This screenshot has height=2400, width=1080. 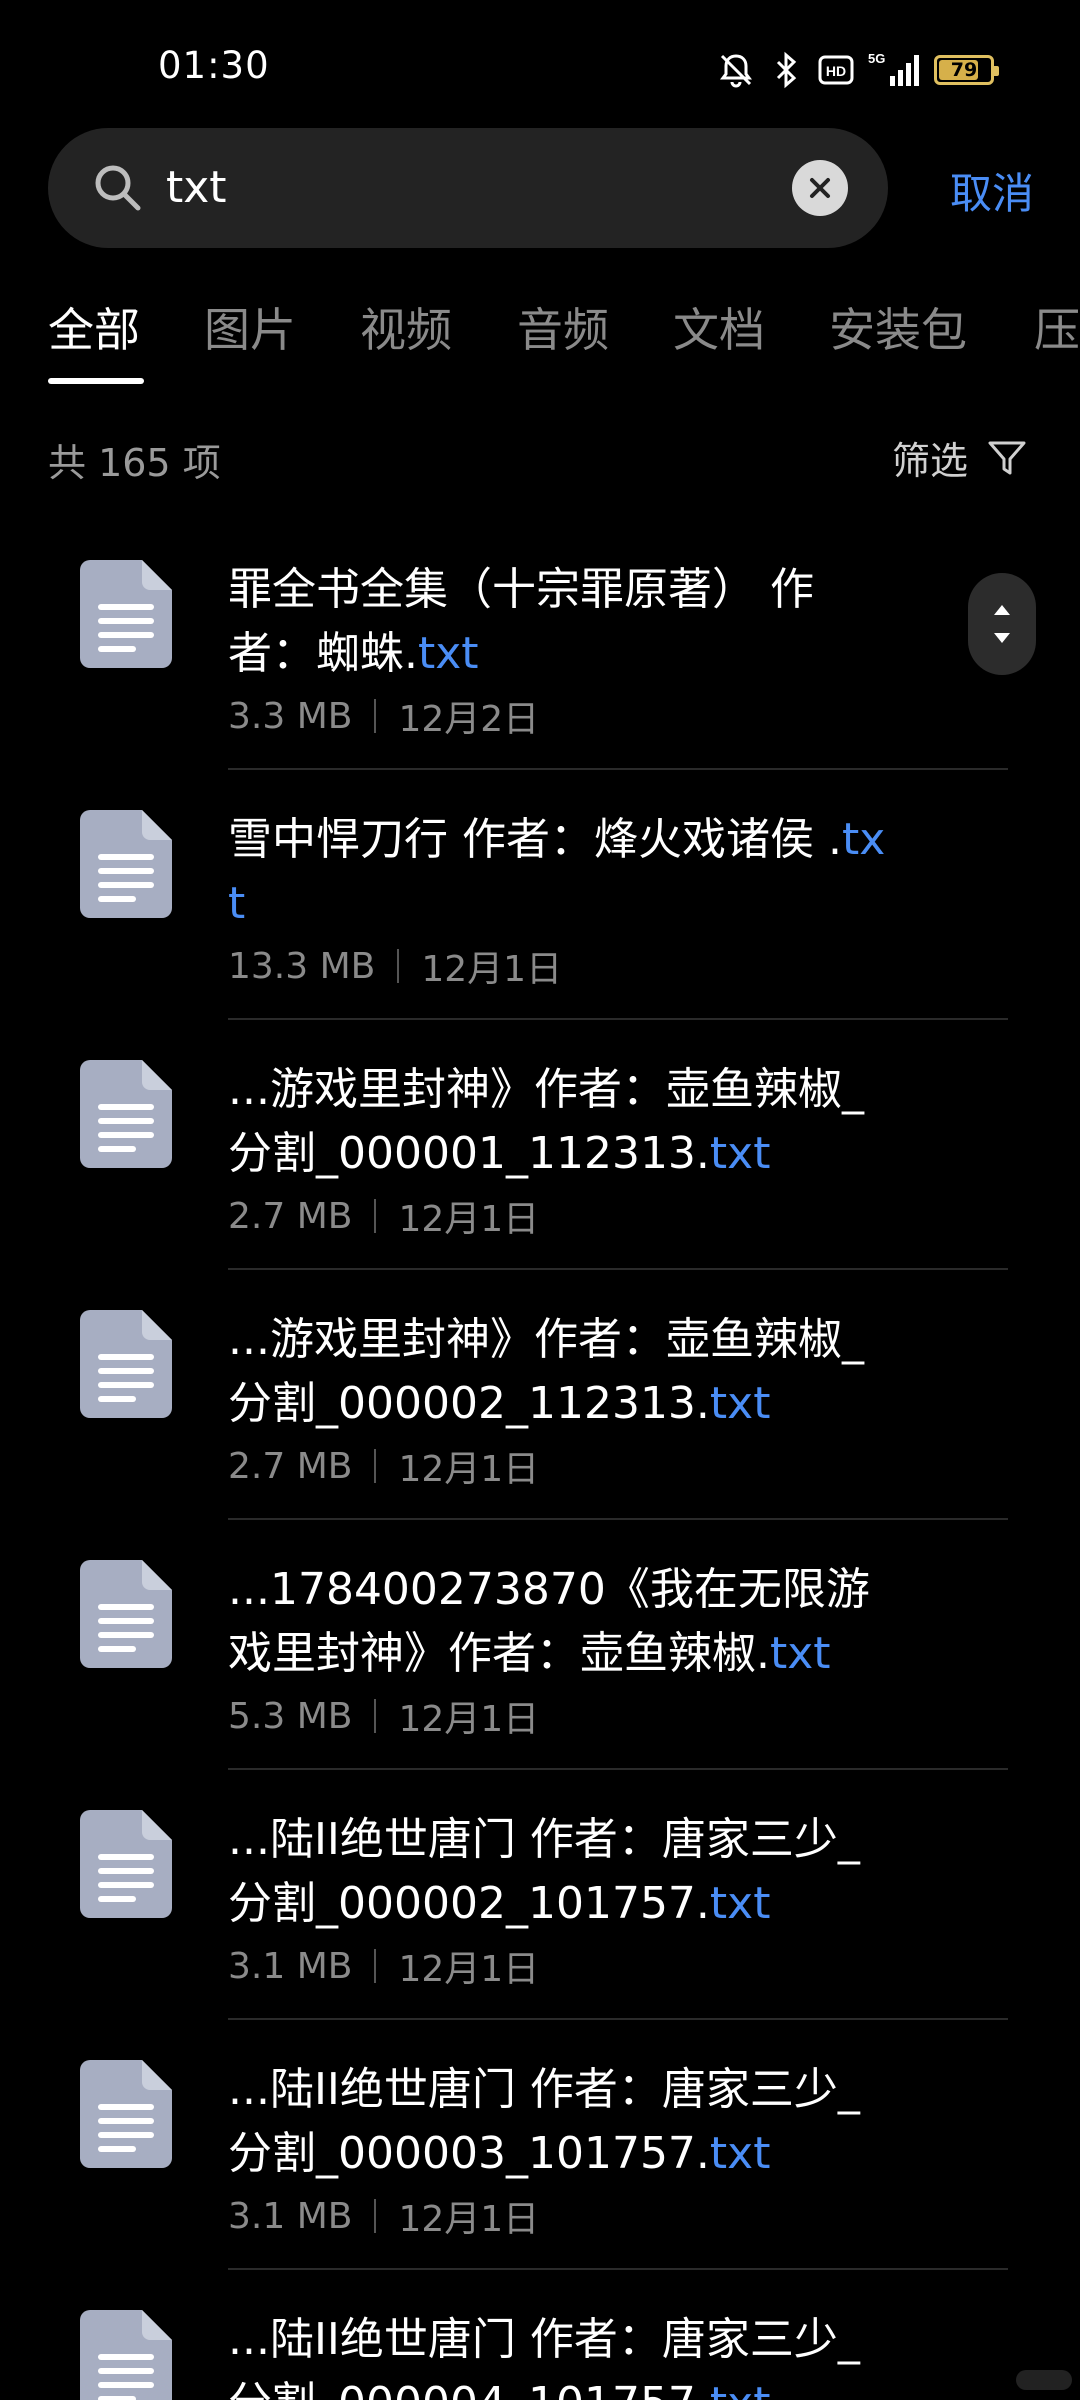 What do you see at coordinates (468, 188) in the screenshot?
I see `search-input: txt` at bounding box center [468, 188].